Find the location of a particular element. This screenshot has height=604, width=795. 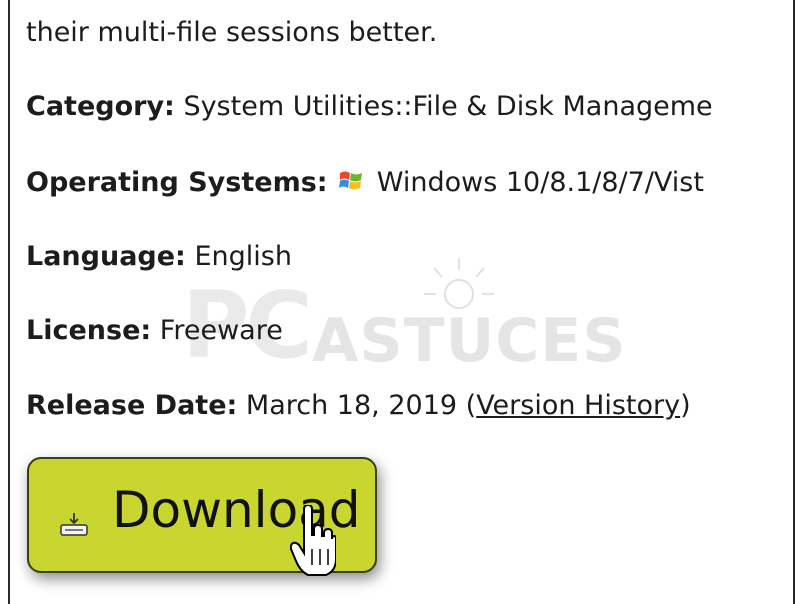

lightbulb-icon is located at coordinates (459, 283).